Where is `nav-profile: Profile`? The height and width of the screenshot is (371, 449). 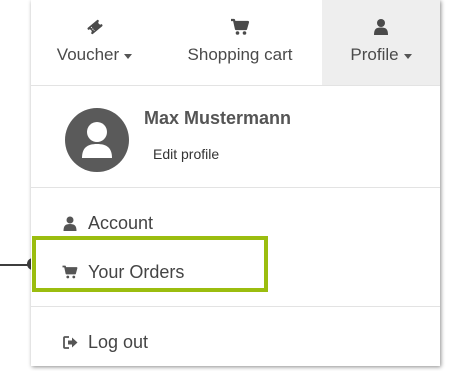
nav-profile: Profile is located at coordinates (381, 42).